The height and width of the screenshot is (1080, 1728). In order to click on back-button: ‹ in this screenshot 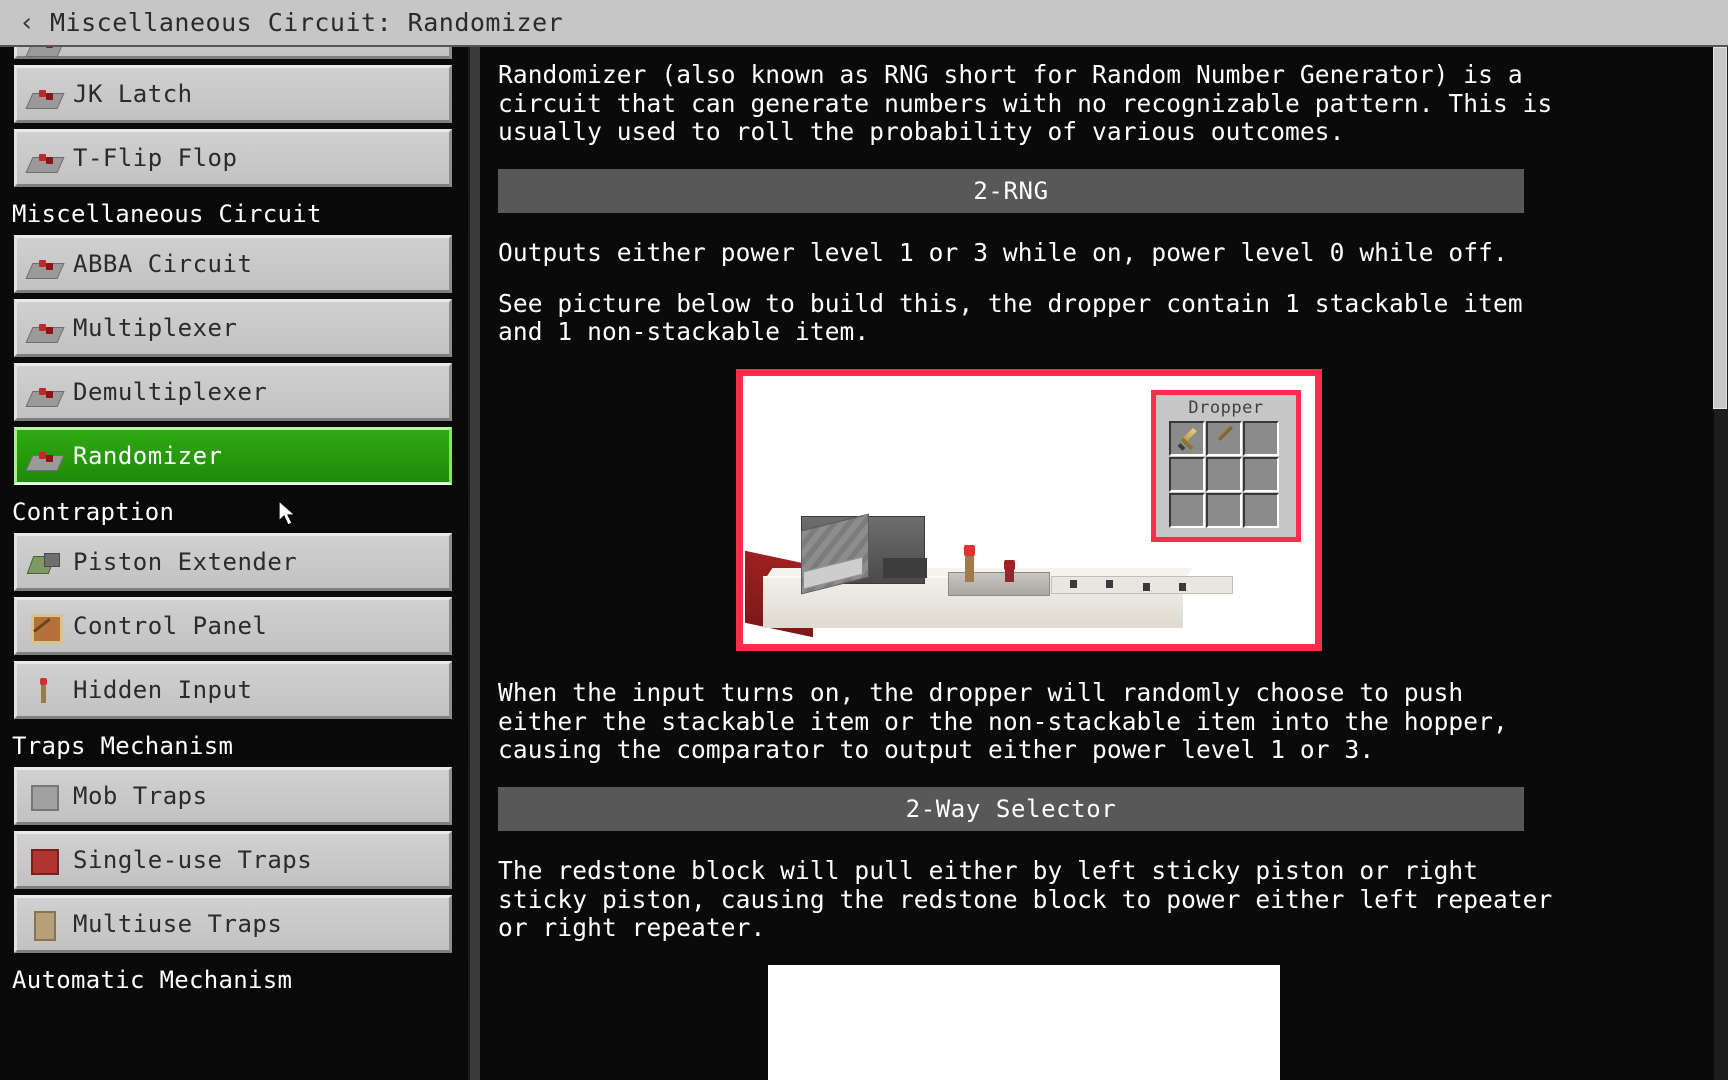, I will do `click(27, 23)`.